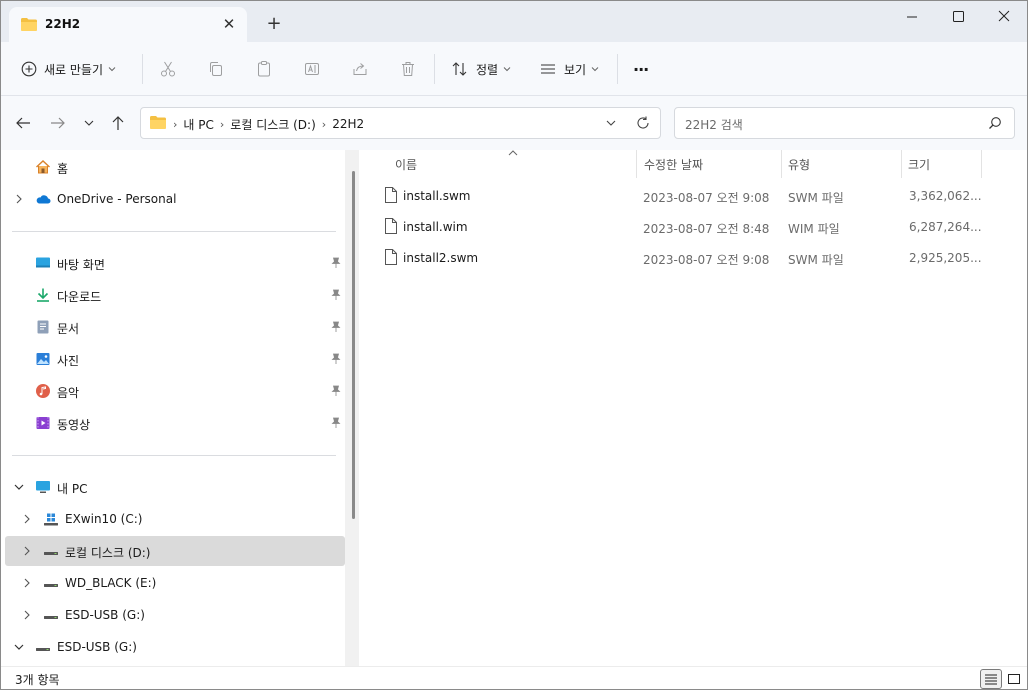  What do you see at coordinates (459, 69) in the screenshot?
I see `sort-icon` at bounding box center [459, 69].